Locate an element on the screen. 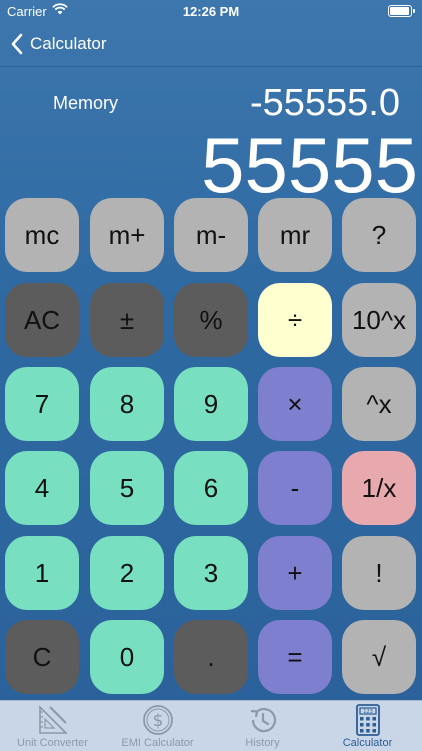 This screenshot has height=751, width=422. navigation-bar: Calculator is located at coordinates (211, 44).